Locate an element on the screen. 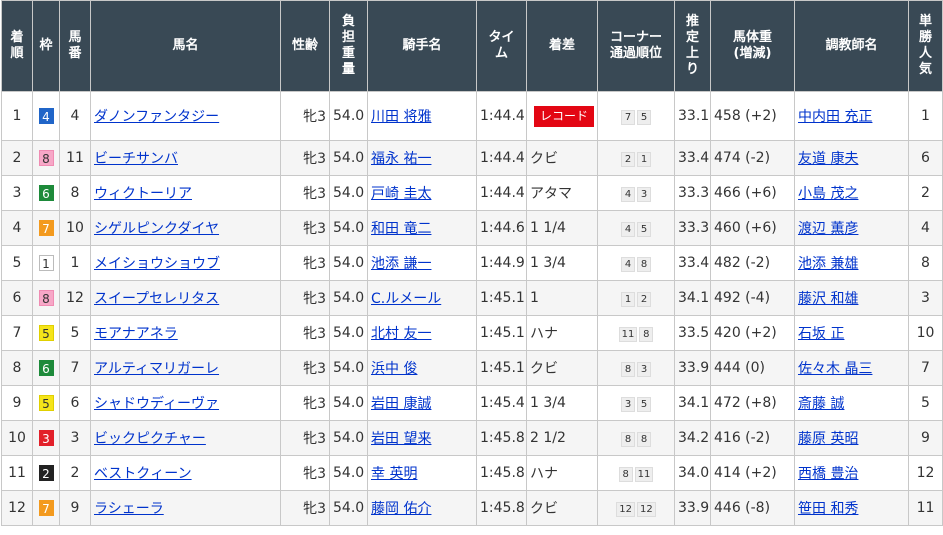  margin-value: ハナ is located at coordinates (544, 474).